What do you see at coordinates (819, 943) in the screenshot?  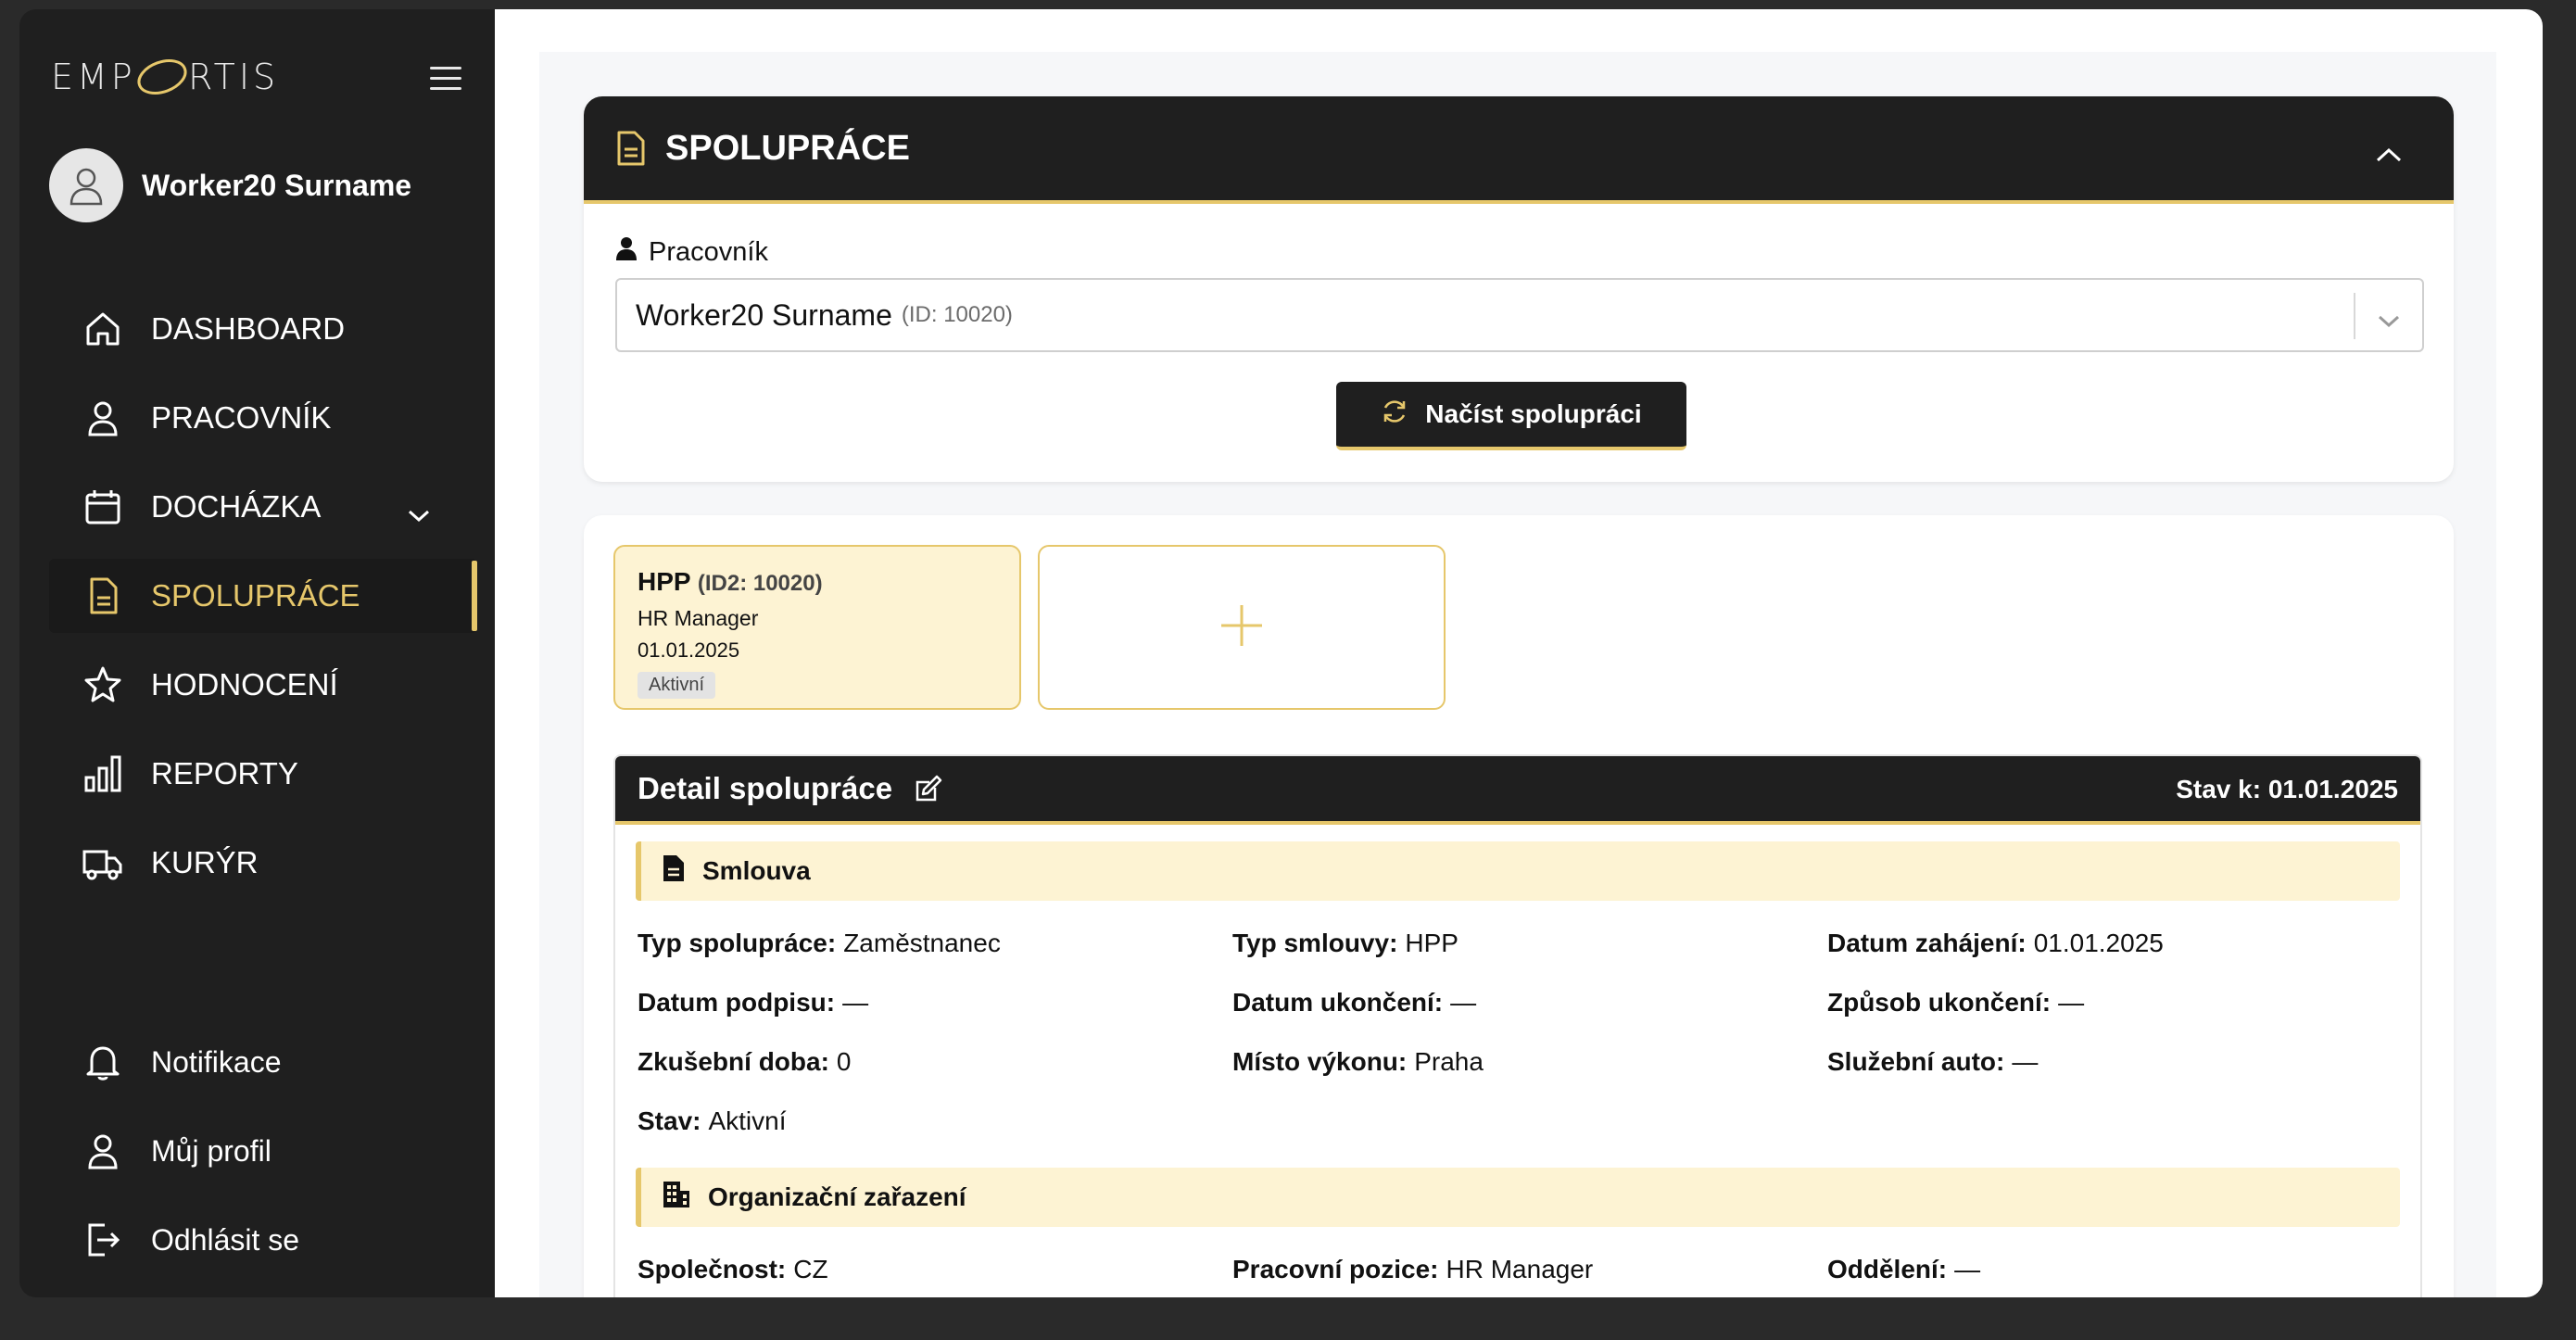 I see `field-typ-spoluprace: Typ spolupráce: Zaměstnanec` at bounding box center [819, 943].